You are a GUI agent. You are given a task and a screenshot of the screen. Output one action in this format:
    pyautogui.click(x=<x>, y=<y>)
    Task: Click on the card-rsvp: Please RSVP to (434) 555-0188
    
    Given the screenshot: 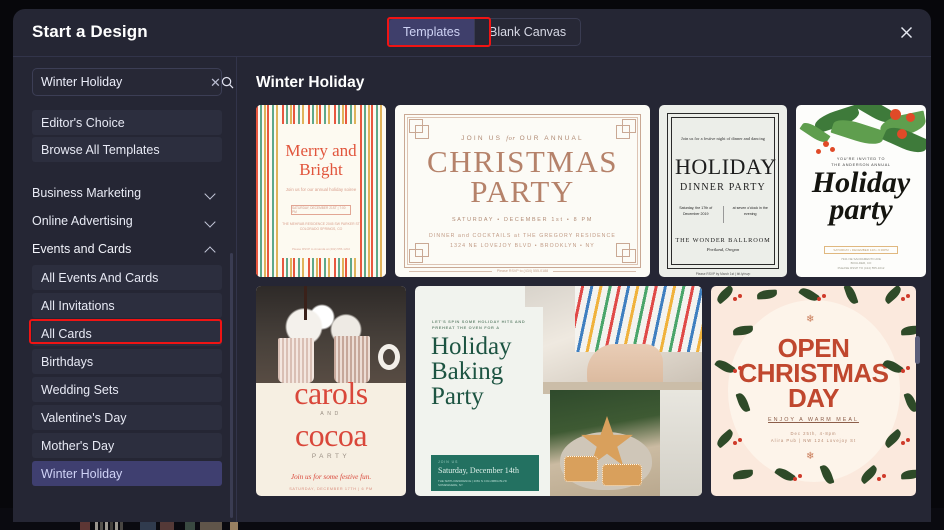 What is the action you would take?
    pyautogui.click(x=522, y=271)
    